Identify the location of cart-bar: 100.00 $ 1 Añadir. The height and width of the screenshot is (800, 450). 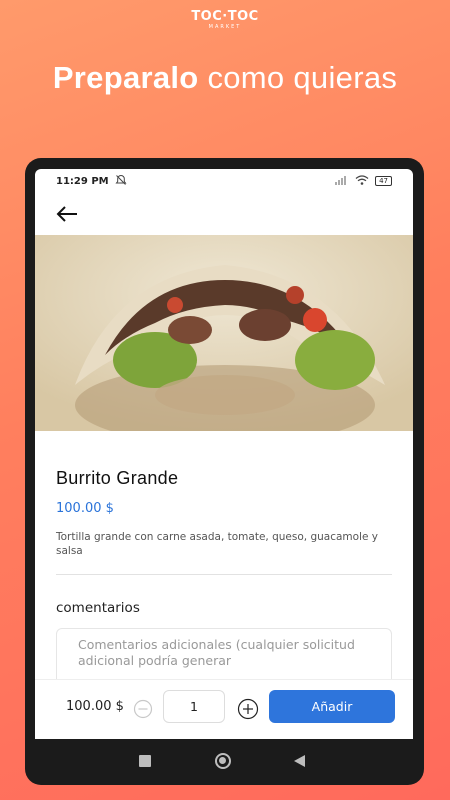
(224, 709).